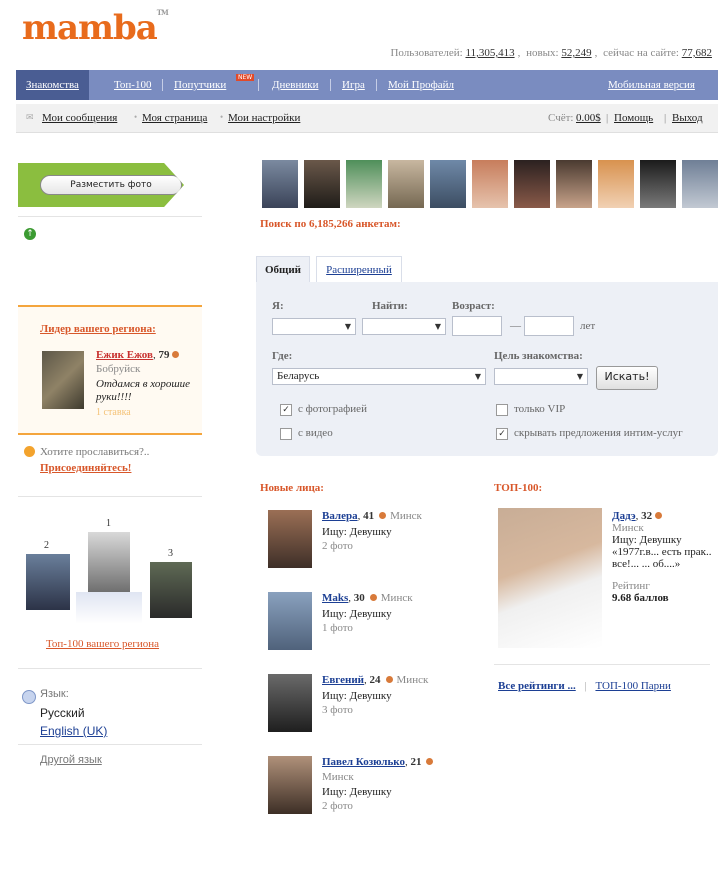 Image resolution: width=720 pixels, height=876 pixels. What do you see at coordinates (627, 378) in the screenshot?
I see `search-button: Искать!` at bounding box center [627, 378].